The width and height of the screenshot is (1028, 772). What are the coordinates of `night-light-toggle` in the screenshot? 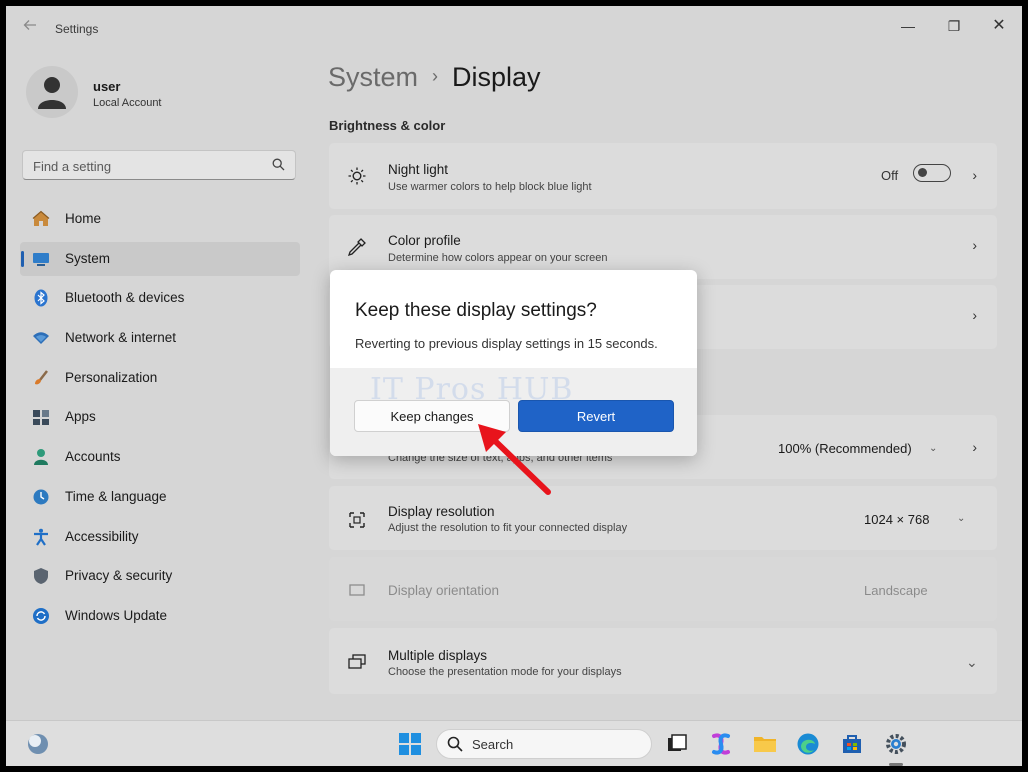 It's located at (932, 173).